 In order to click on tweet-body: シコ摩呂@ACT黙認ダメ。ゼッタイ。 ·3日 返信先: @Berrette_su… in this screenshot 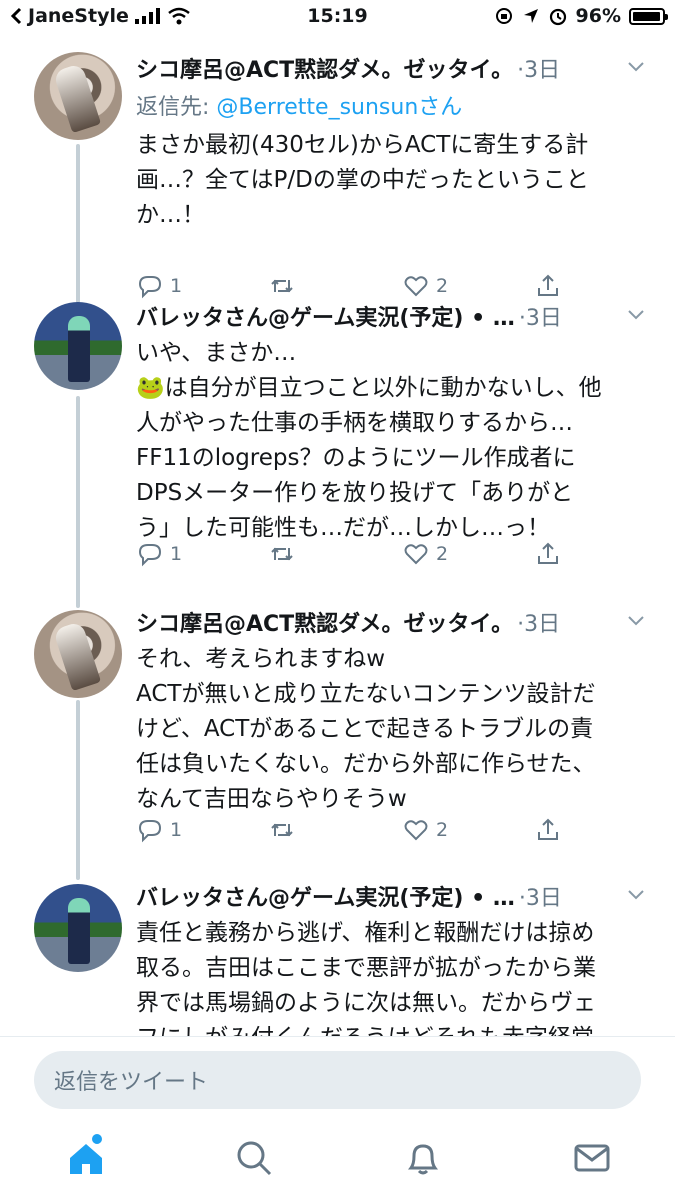, I will do `click(390, 140)`.